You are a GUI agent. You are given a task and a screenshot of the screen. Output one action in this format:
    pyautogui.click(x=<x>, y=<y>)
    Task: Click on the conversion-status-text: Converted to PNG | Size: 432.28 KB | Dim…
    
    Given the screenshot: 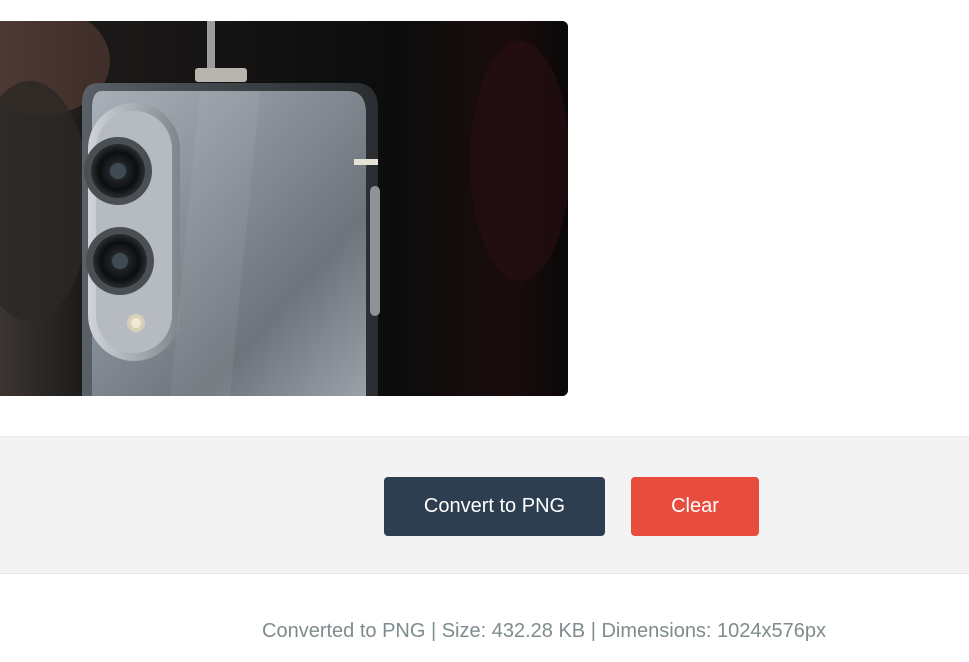 What is the action you would take?
    pyautogui.click(x=544, y=631)
    